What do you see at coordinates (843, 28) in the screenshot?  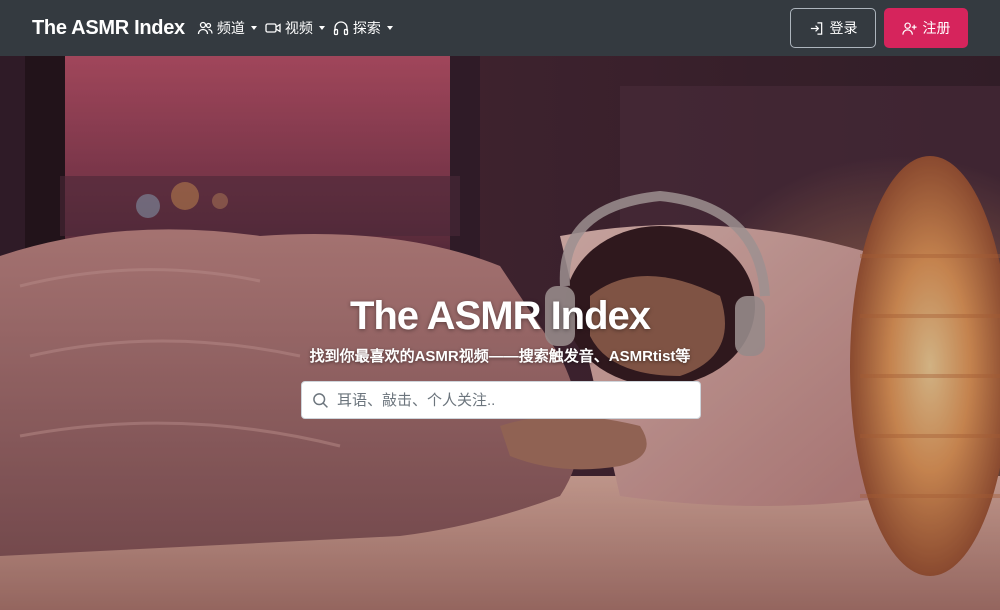 I see `login-label: 登录` at bounding box center [843, 28].